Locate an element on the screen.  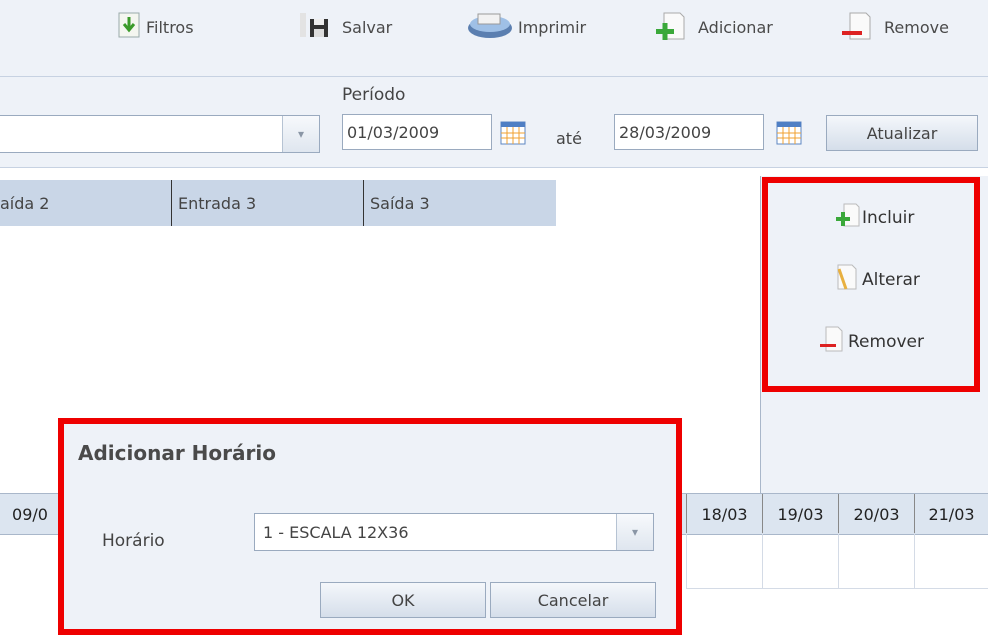
grid-header: aída 2 Entrada 3 Saída 3 is located at coordinates (278, 203).